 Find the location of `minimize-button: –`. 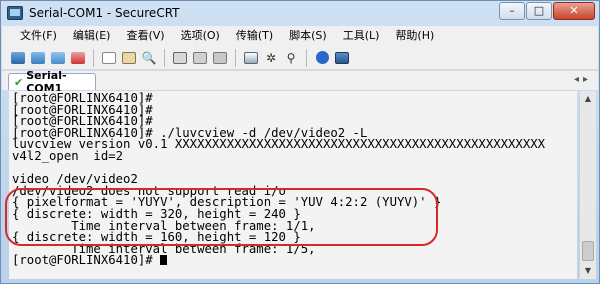

minimize-button: – is located at coordinates (512, 11).